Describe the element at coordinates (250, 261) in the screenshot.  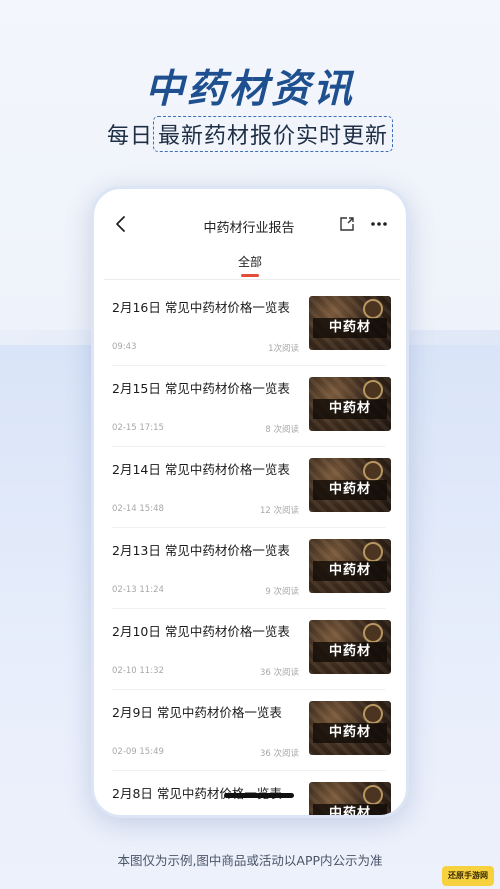
I see `tab-all: 全部` at that location.